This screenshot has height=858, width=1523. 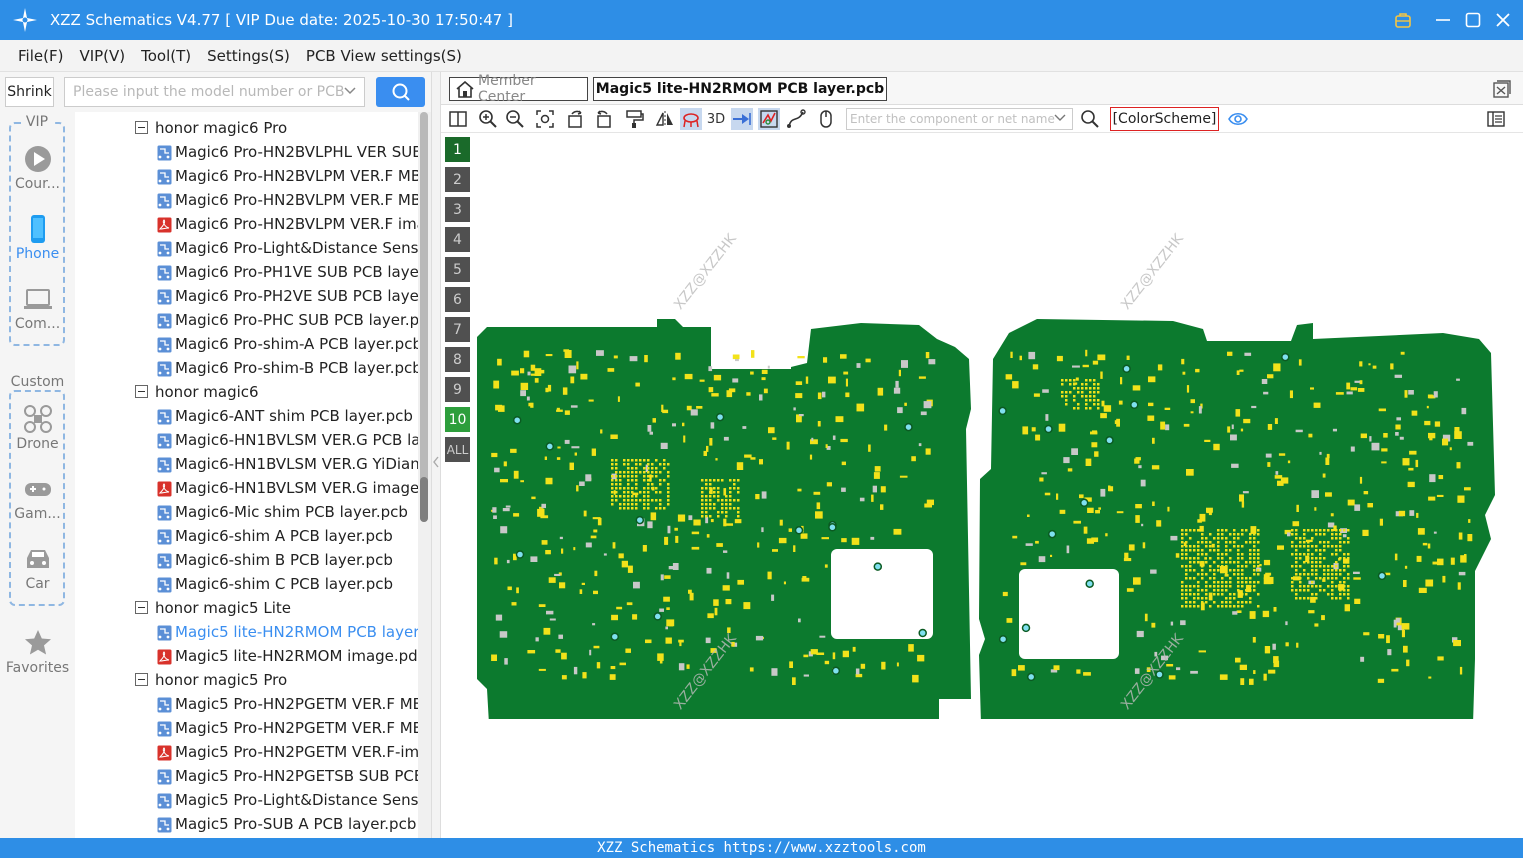 I want to click on tab-member-center: Member Center, so click(x=518, y=89).